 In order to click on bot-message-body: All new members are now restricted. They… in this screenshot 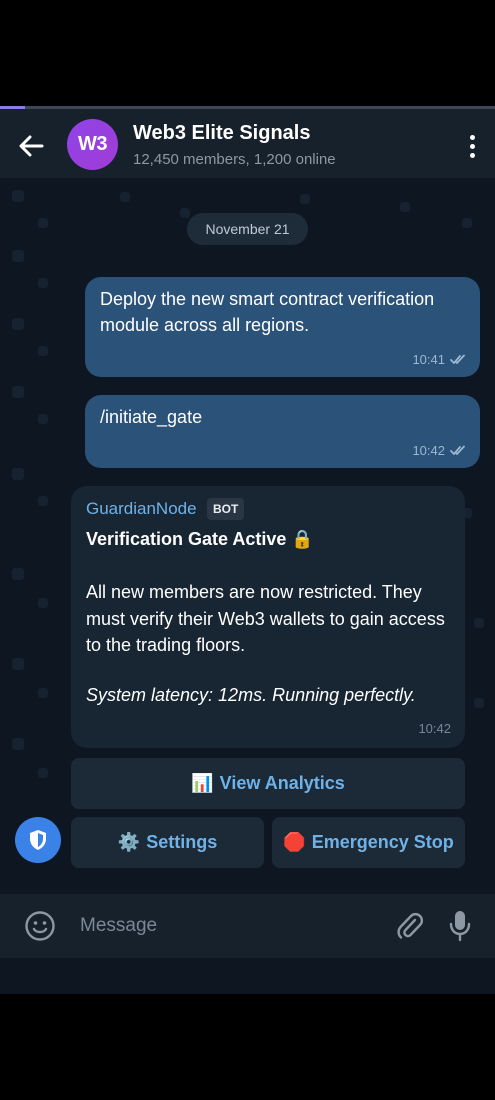, I will do `click(265, 618)`.